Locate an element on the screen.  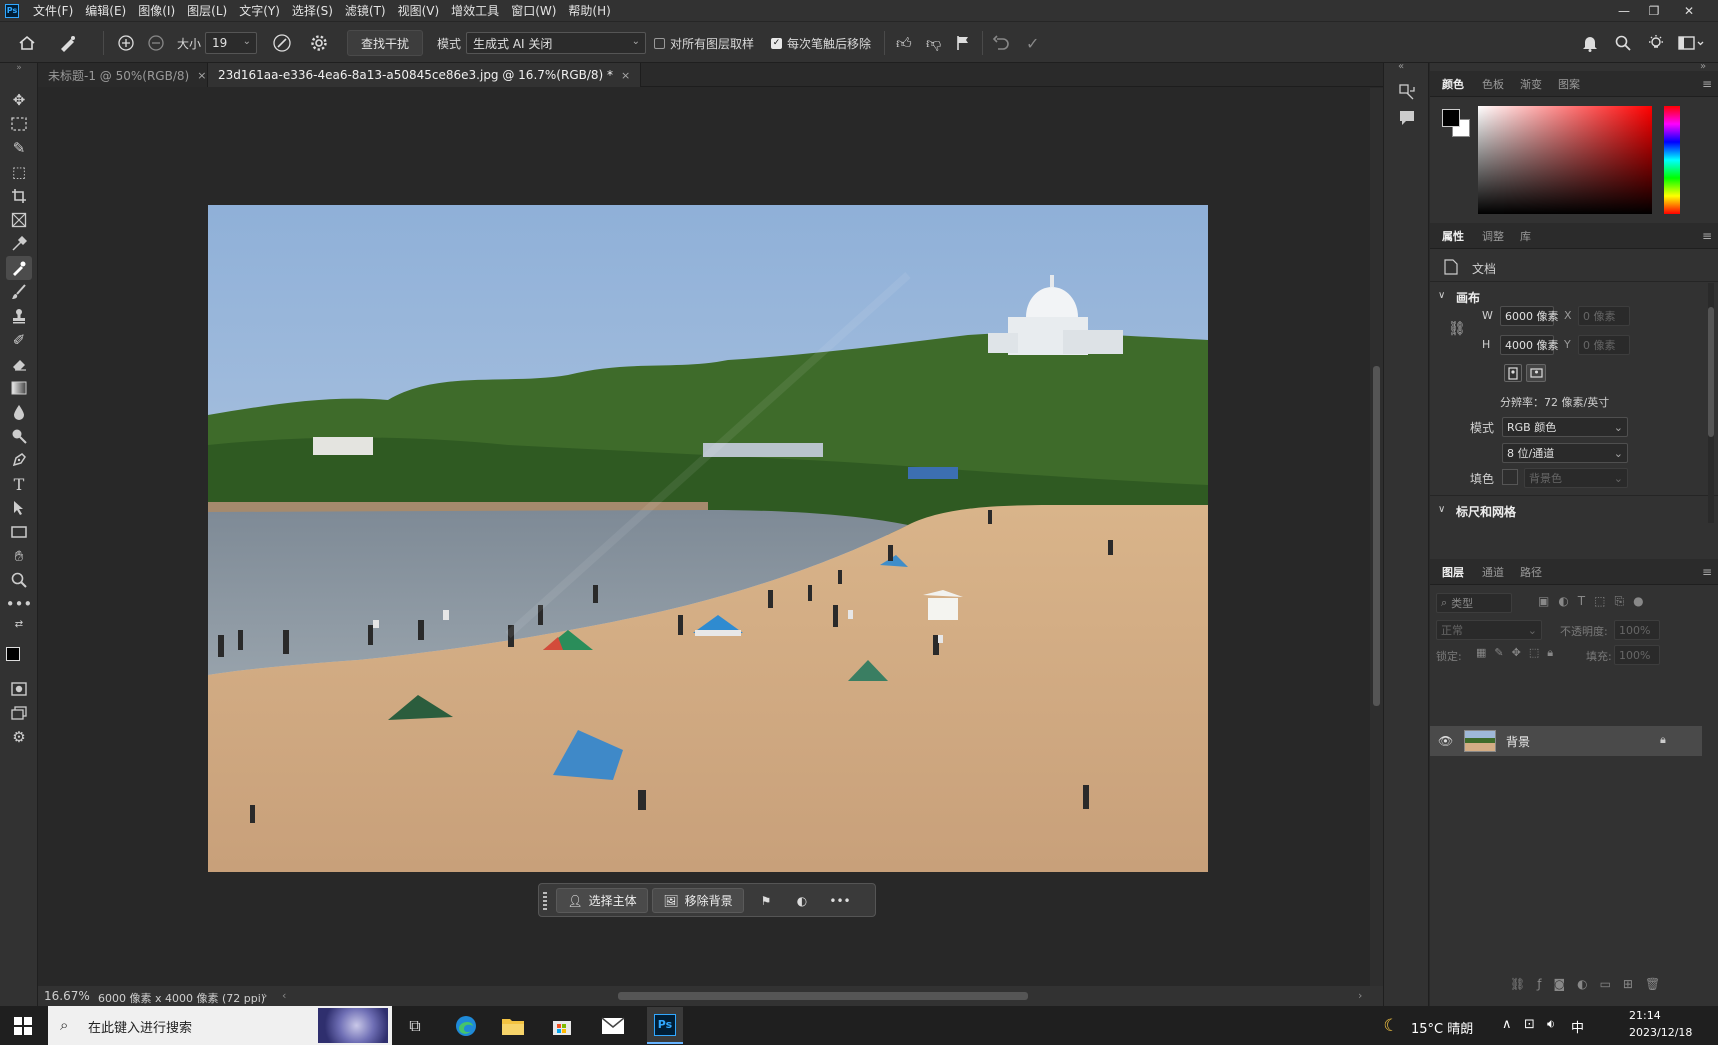
fill-opacity-field: 100% is located at coordinates (1637, 655).